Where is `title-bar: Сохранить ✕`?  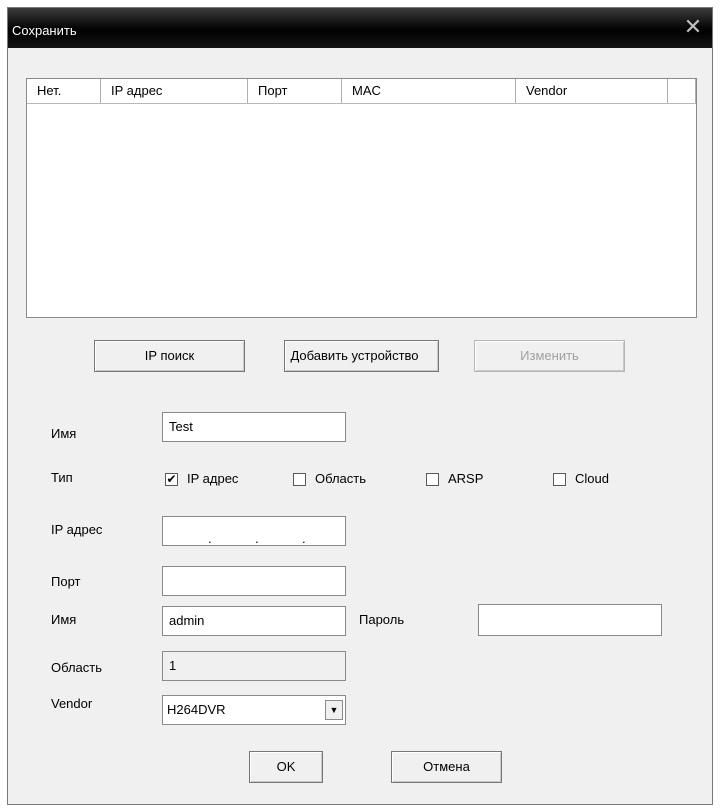
title-bar: Сохранить ✕ is located at coordinates (360, 28).